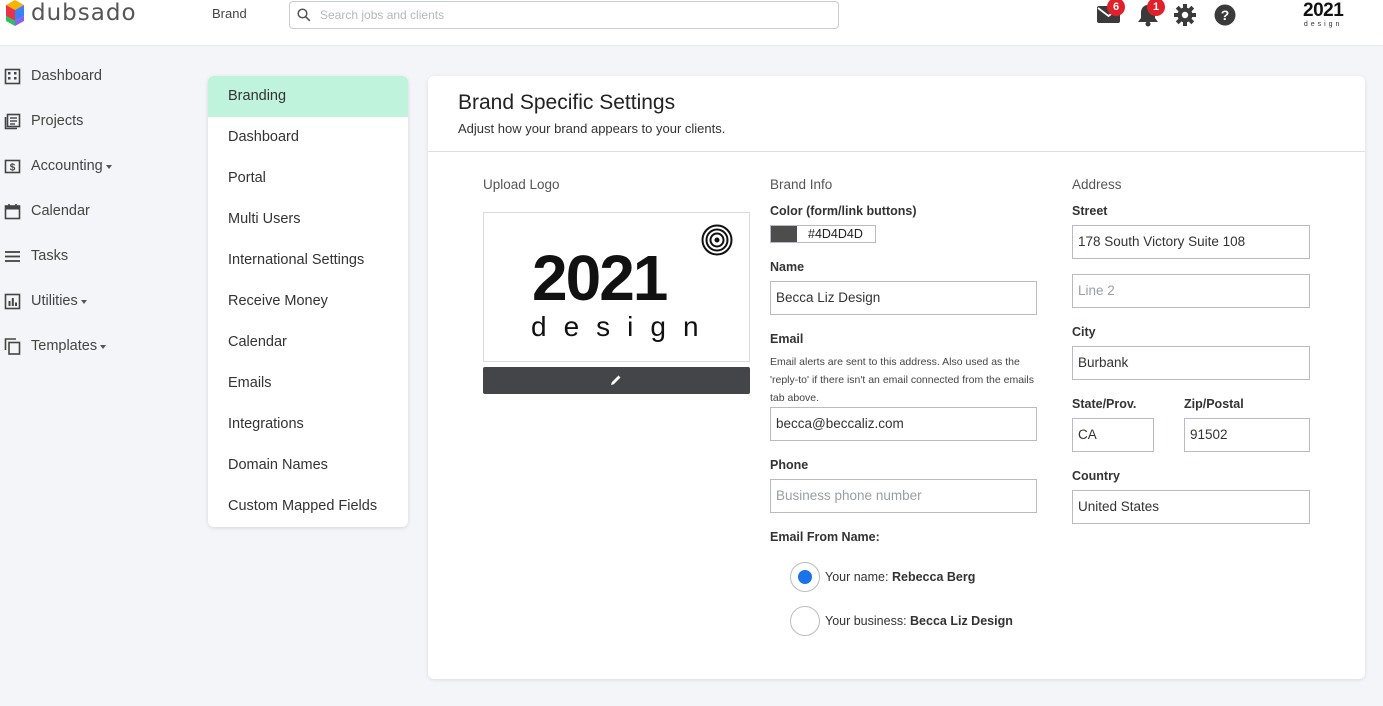 The width and height of the screenshot is (1383, 706). Describe the element at coordinates (1191, 242) in the screenshot. I see `street-field: 178 South Victory Suite 108` at that location.